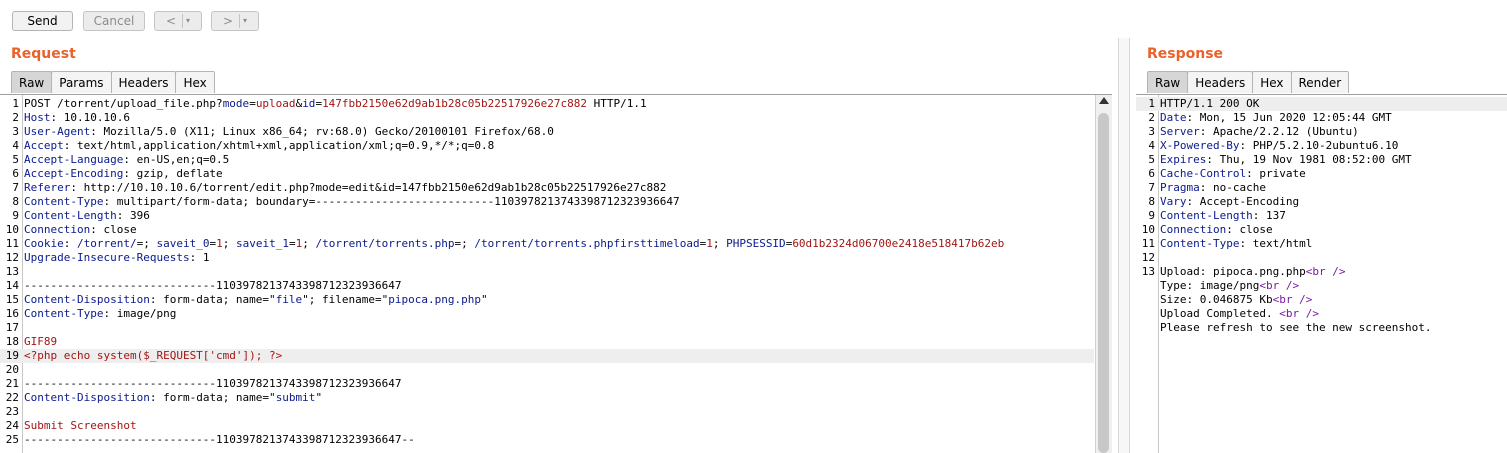  What do you see at coordinates (74, 173) in the screenshot?
I see `token: Accept-Encoding` at bounding box center [74, 173].